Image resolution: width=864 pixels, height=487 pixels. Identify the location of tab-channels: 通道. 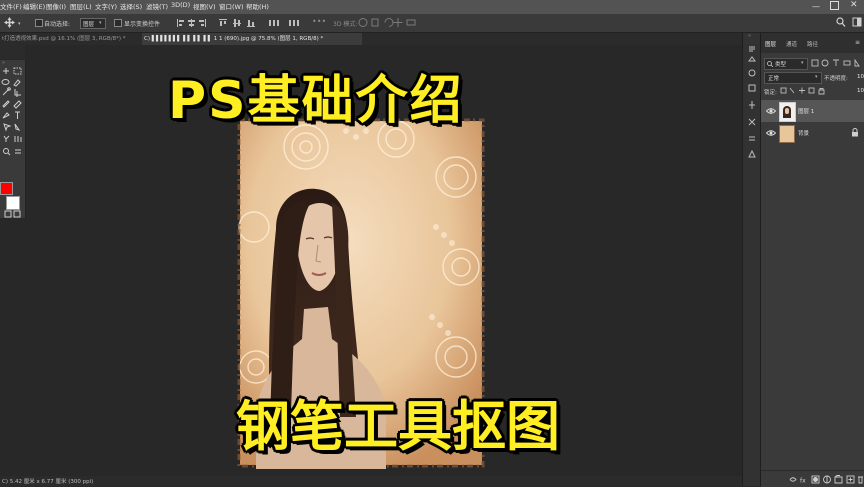
(791, 44).